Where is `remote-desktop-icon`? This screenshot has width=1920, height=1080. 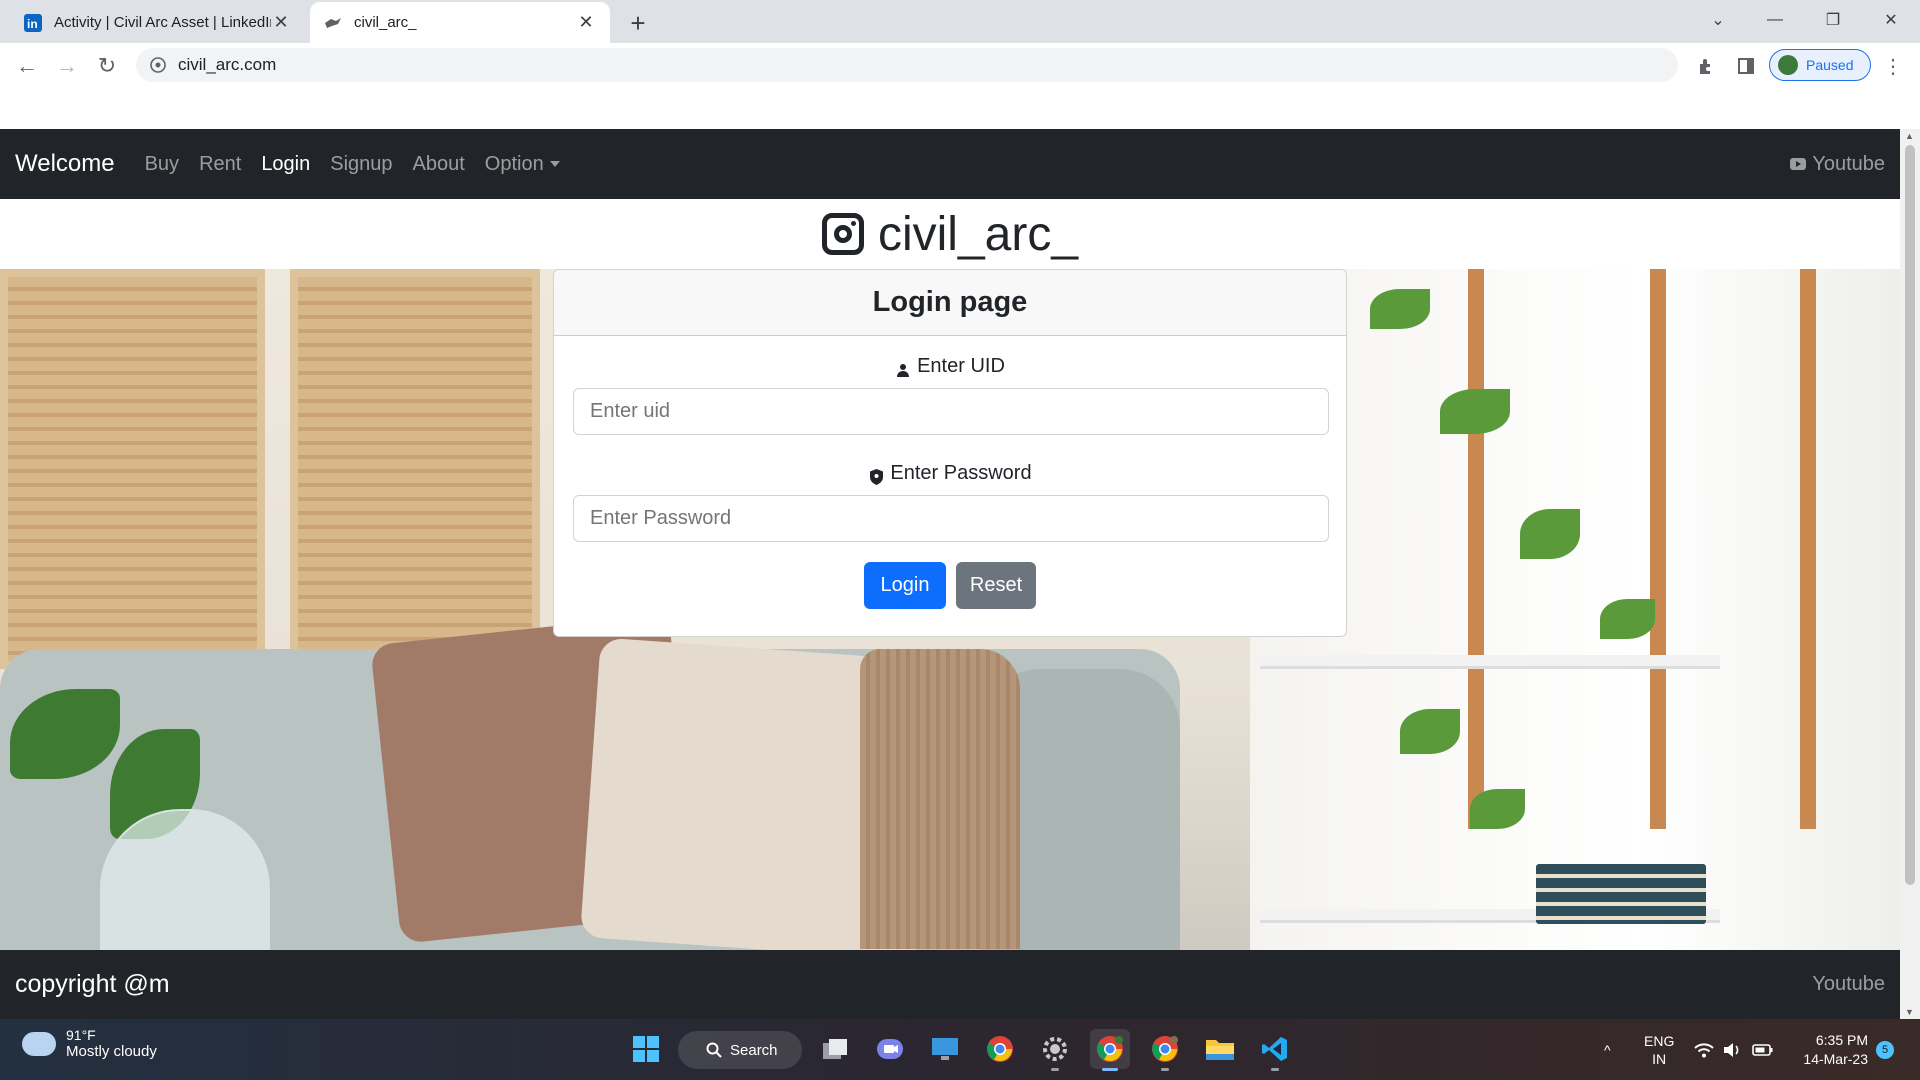
remote-desktop-icon is located at coordinates (945, 1049).